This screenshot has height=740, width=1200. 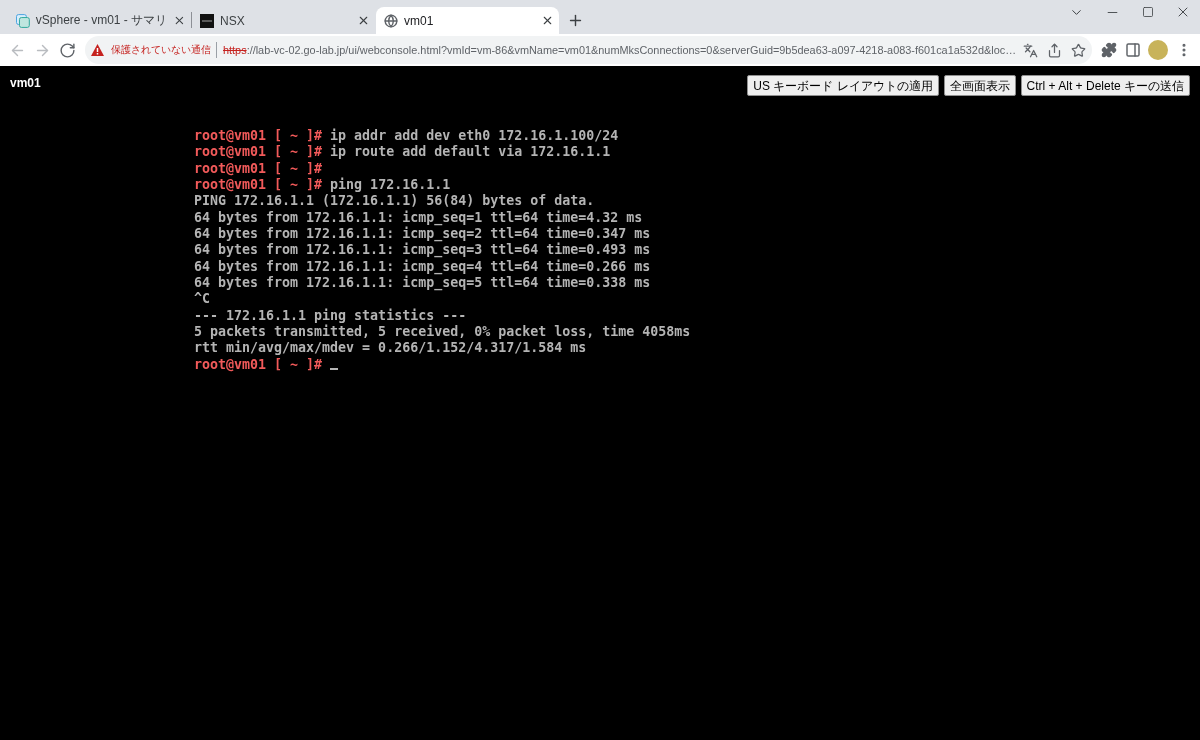 What do you see at coordinates (979, 85) in the screenshot?
I see `action-button: 全画面表示` at bounding box center [979, 85].